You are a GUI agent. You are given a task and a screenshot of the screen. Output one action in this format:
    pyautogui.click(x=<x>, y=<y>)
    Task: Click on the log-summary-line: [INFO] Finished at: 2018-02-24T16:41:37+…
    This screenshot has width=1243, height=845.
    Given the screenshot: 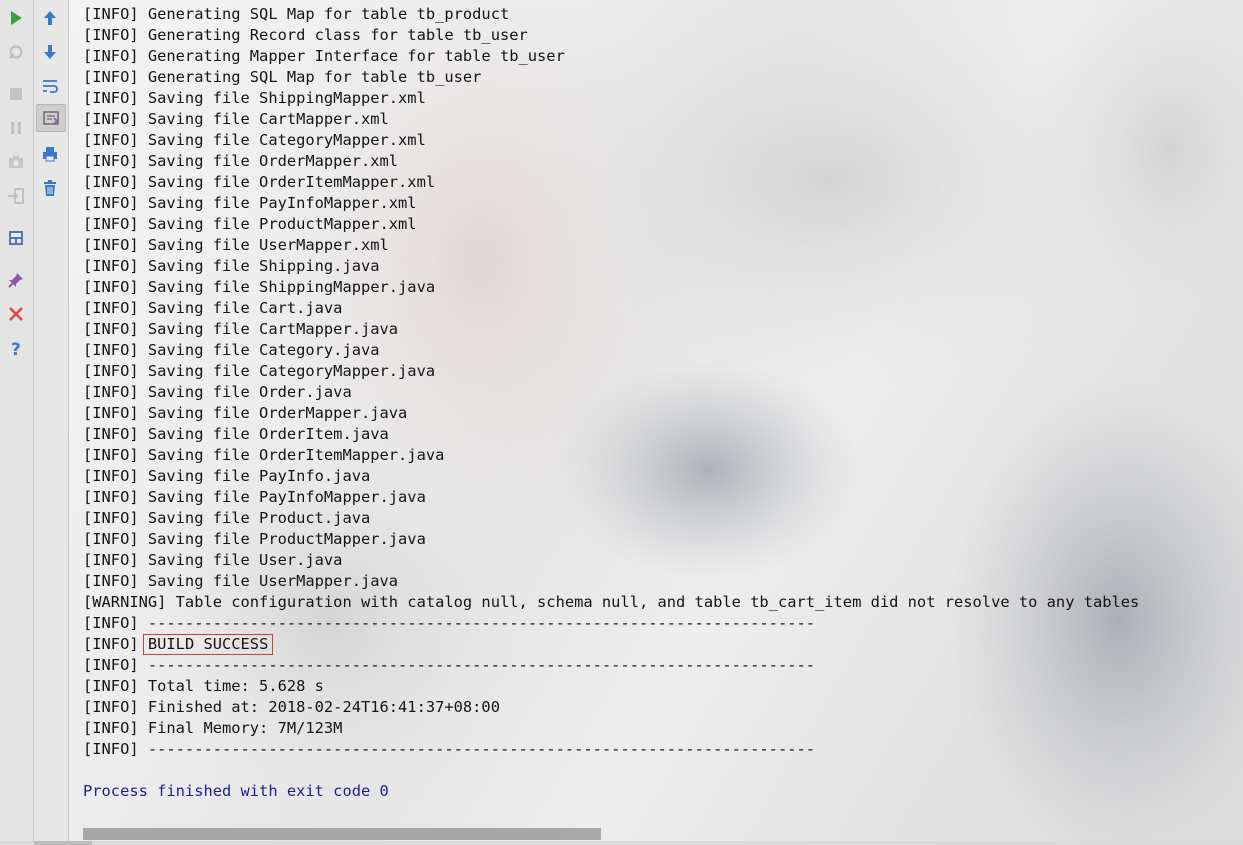 What is the action you would take?
    pyautogui.click(x=291, y=707)
    